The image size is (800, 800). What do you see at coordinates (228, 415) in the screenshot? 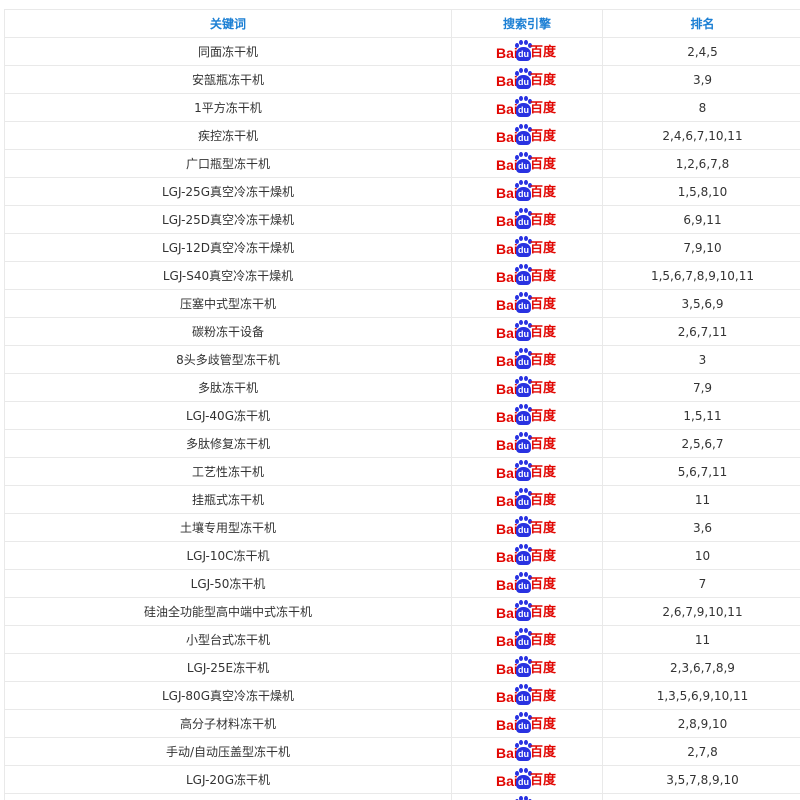
I see `keyword-cell: LGJ-40G冻干机` at bounding box center [228, 415].